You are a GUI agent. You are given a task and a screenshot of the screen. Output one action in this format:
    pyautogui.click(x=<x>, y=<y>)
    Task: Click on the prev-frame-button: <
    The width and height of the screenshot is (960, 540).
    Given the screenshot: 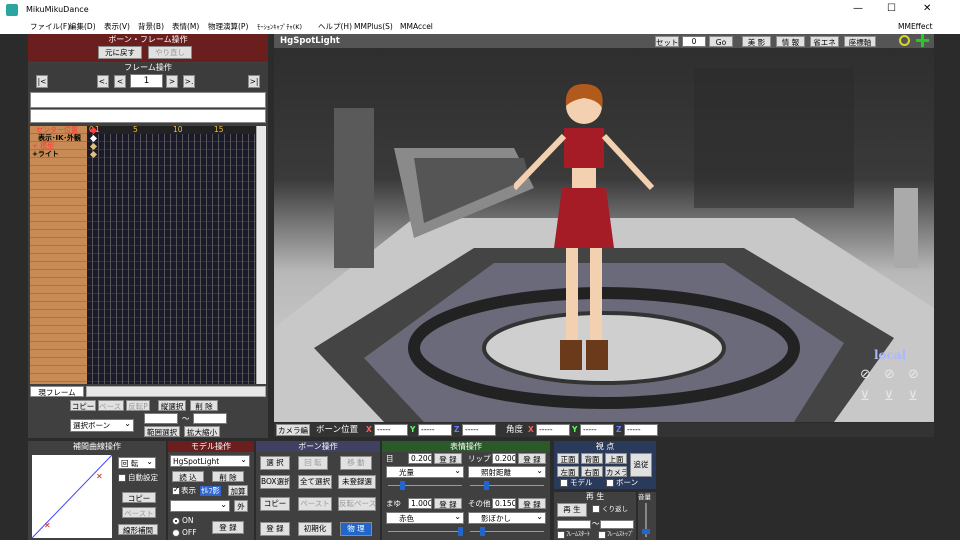 What is the action you would take?
    pyautogui.click(x=120, y=81)
    